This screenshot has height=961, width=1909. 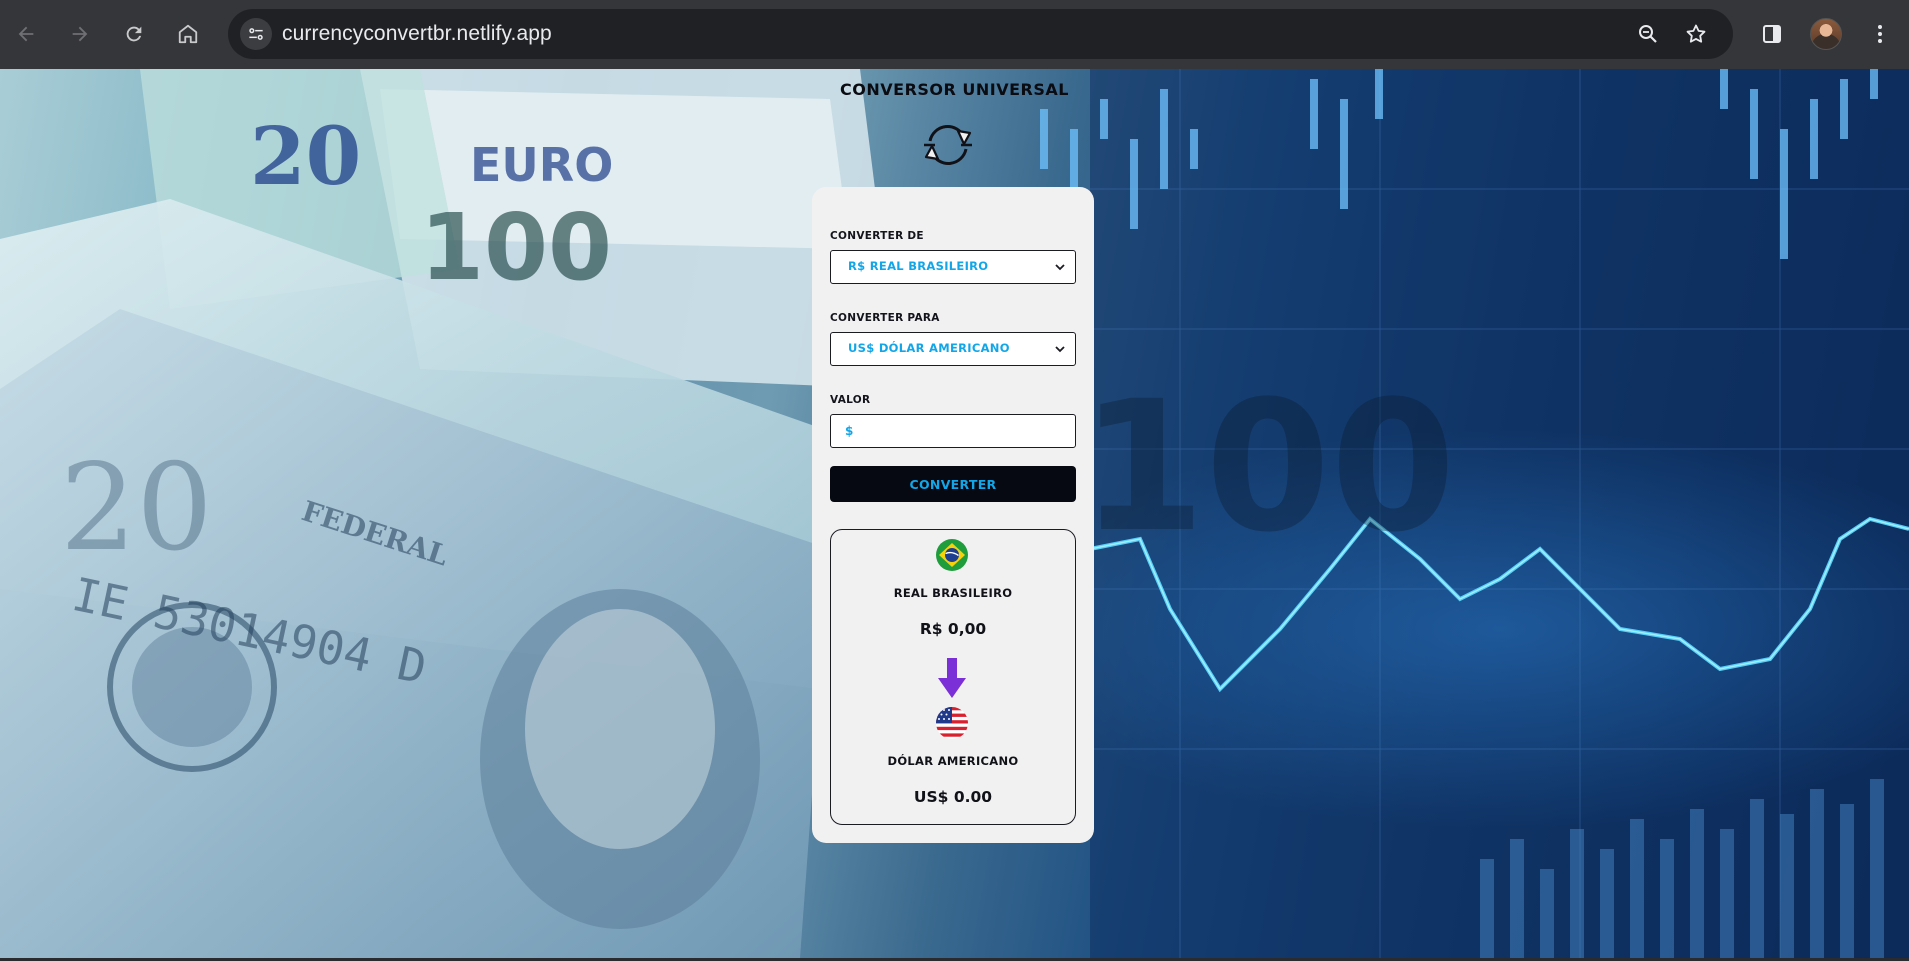 I want to click on convert-button: CONVERTER, so click(x=953, y=484).